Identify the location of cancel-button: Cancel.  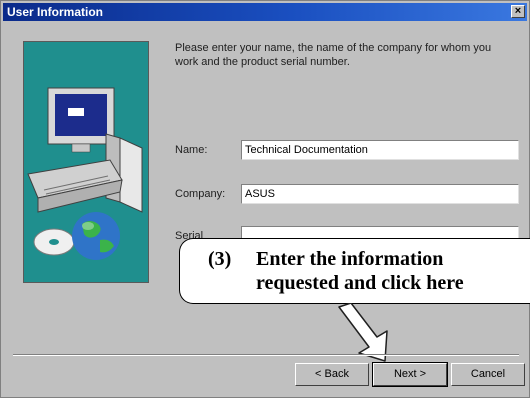
(488, 374).